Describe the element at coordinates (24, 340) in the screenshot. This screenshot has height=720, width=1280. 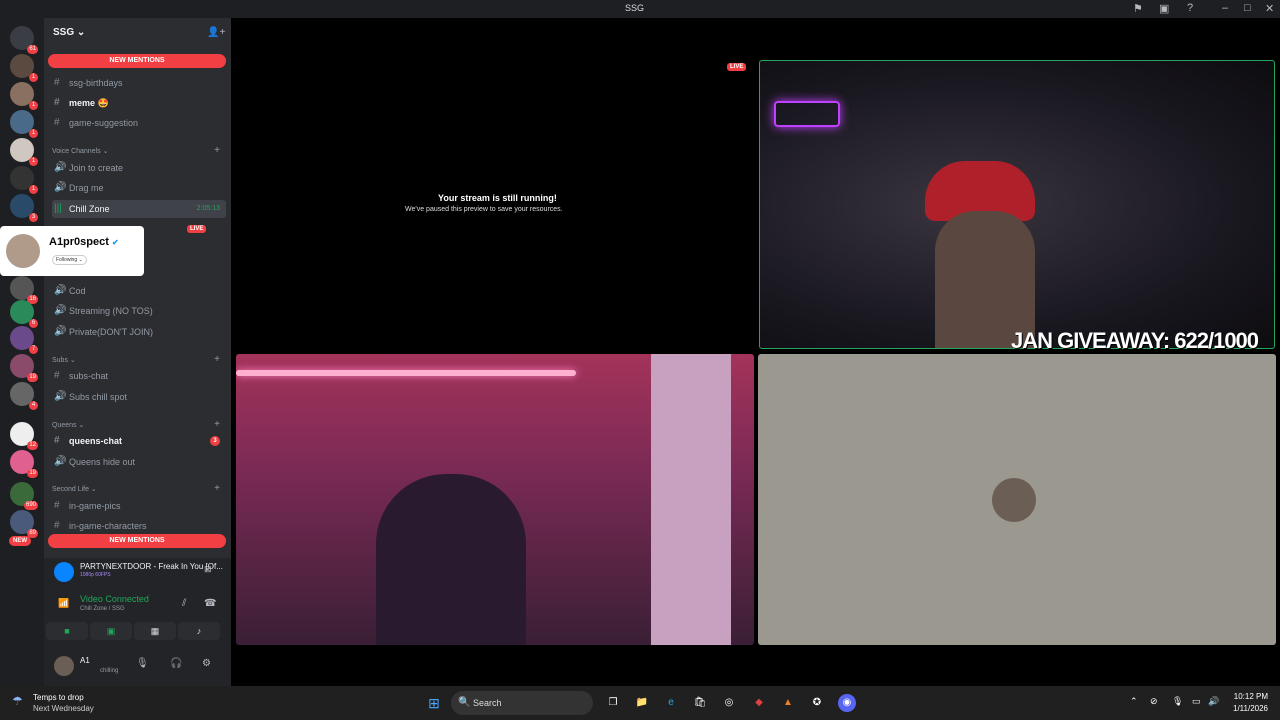
I see `server-icon: 7` at that location.